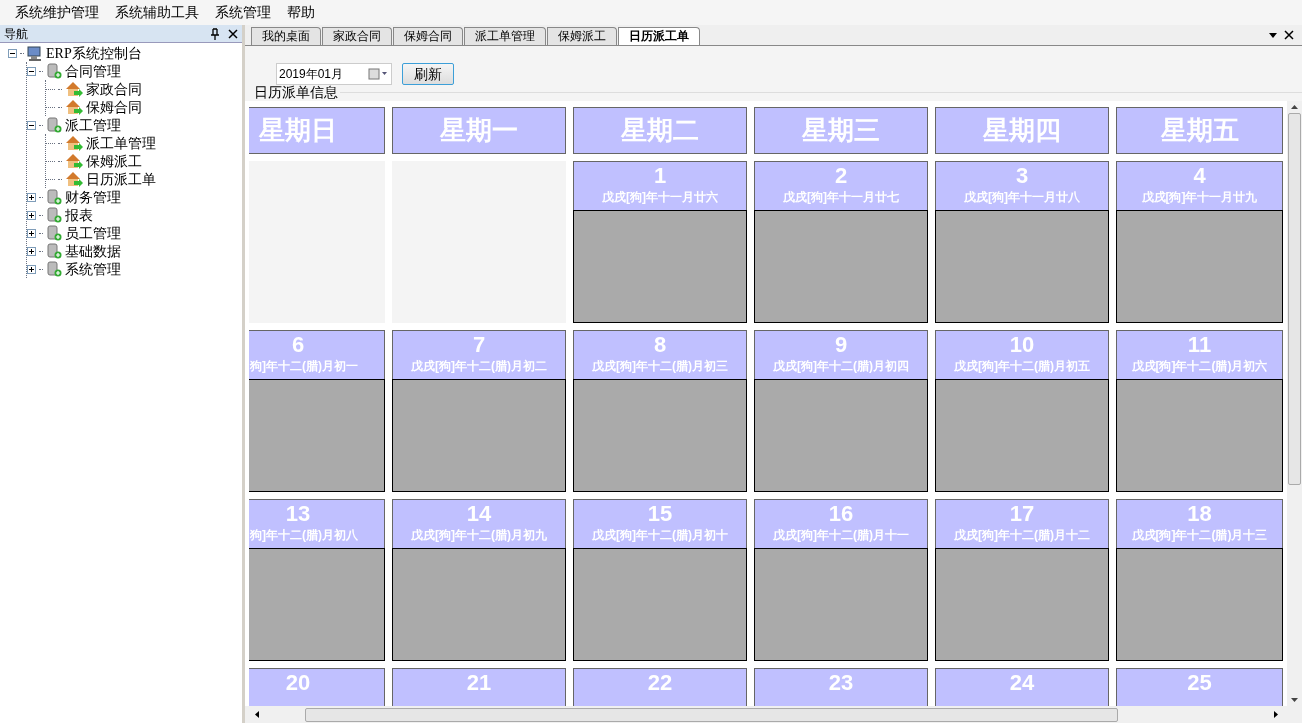 The height and width of the screenshot is (723, 1302). What do you see at coordinates (479, 366) in the screenshot?
I see `lunar-date: 戊戌[狗]年十二(腊)月初二` at bounding box center [479, 366].